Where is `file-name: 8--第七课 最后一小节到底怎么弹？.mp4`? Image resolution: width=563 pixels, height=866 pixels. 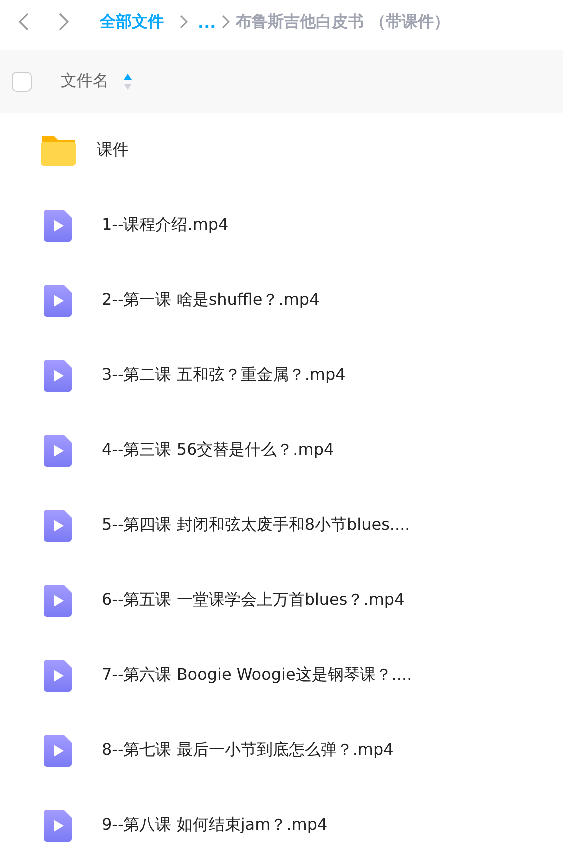
file-name: 8--第七课 最后一小节到底怎么弹？.mp4 is located at coordinates (248, 750).